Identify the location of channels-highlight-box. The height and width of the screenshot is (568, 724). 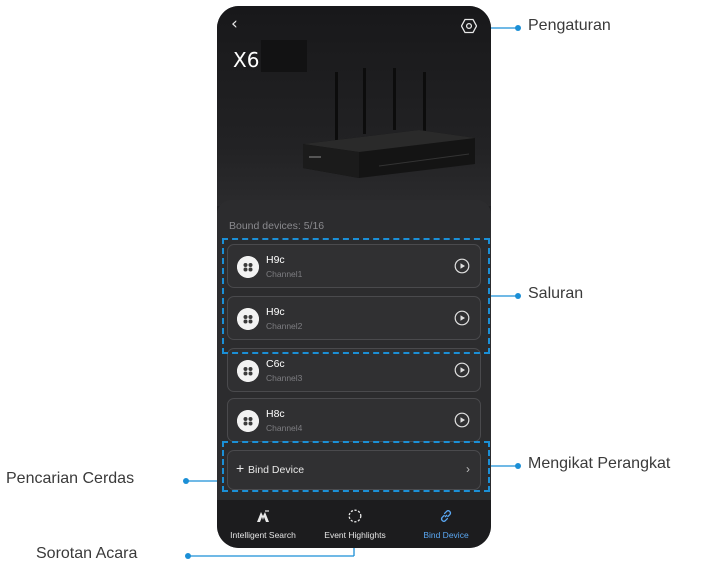
(356, 296).